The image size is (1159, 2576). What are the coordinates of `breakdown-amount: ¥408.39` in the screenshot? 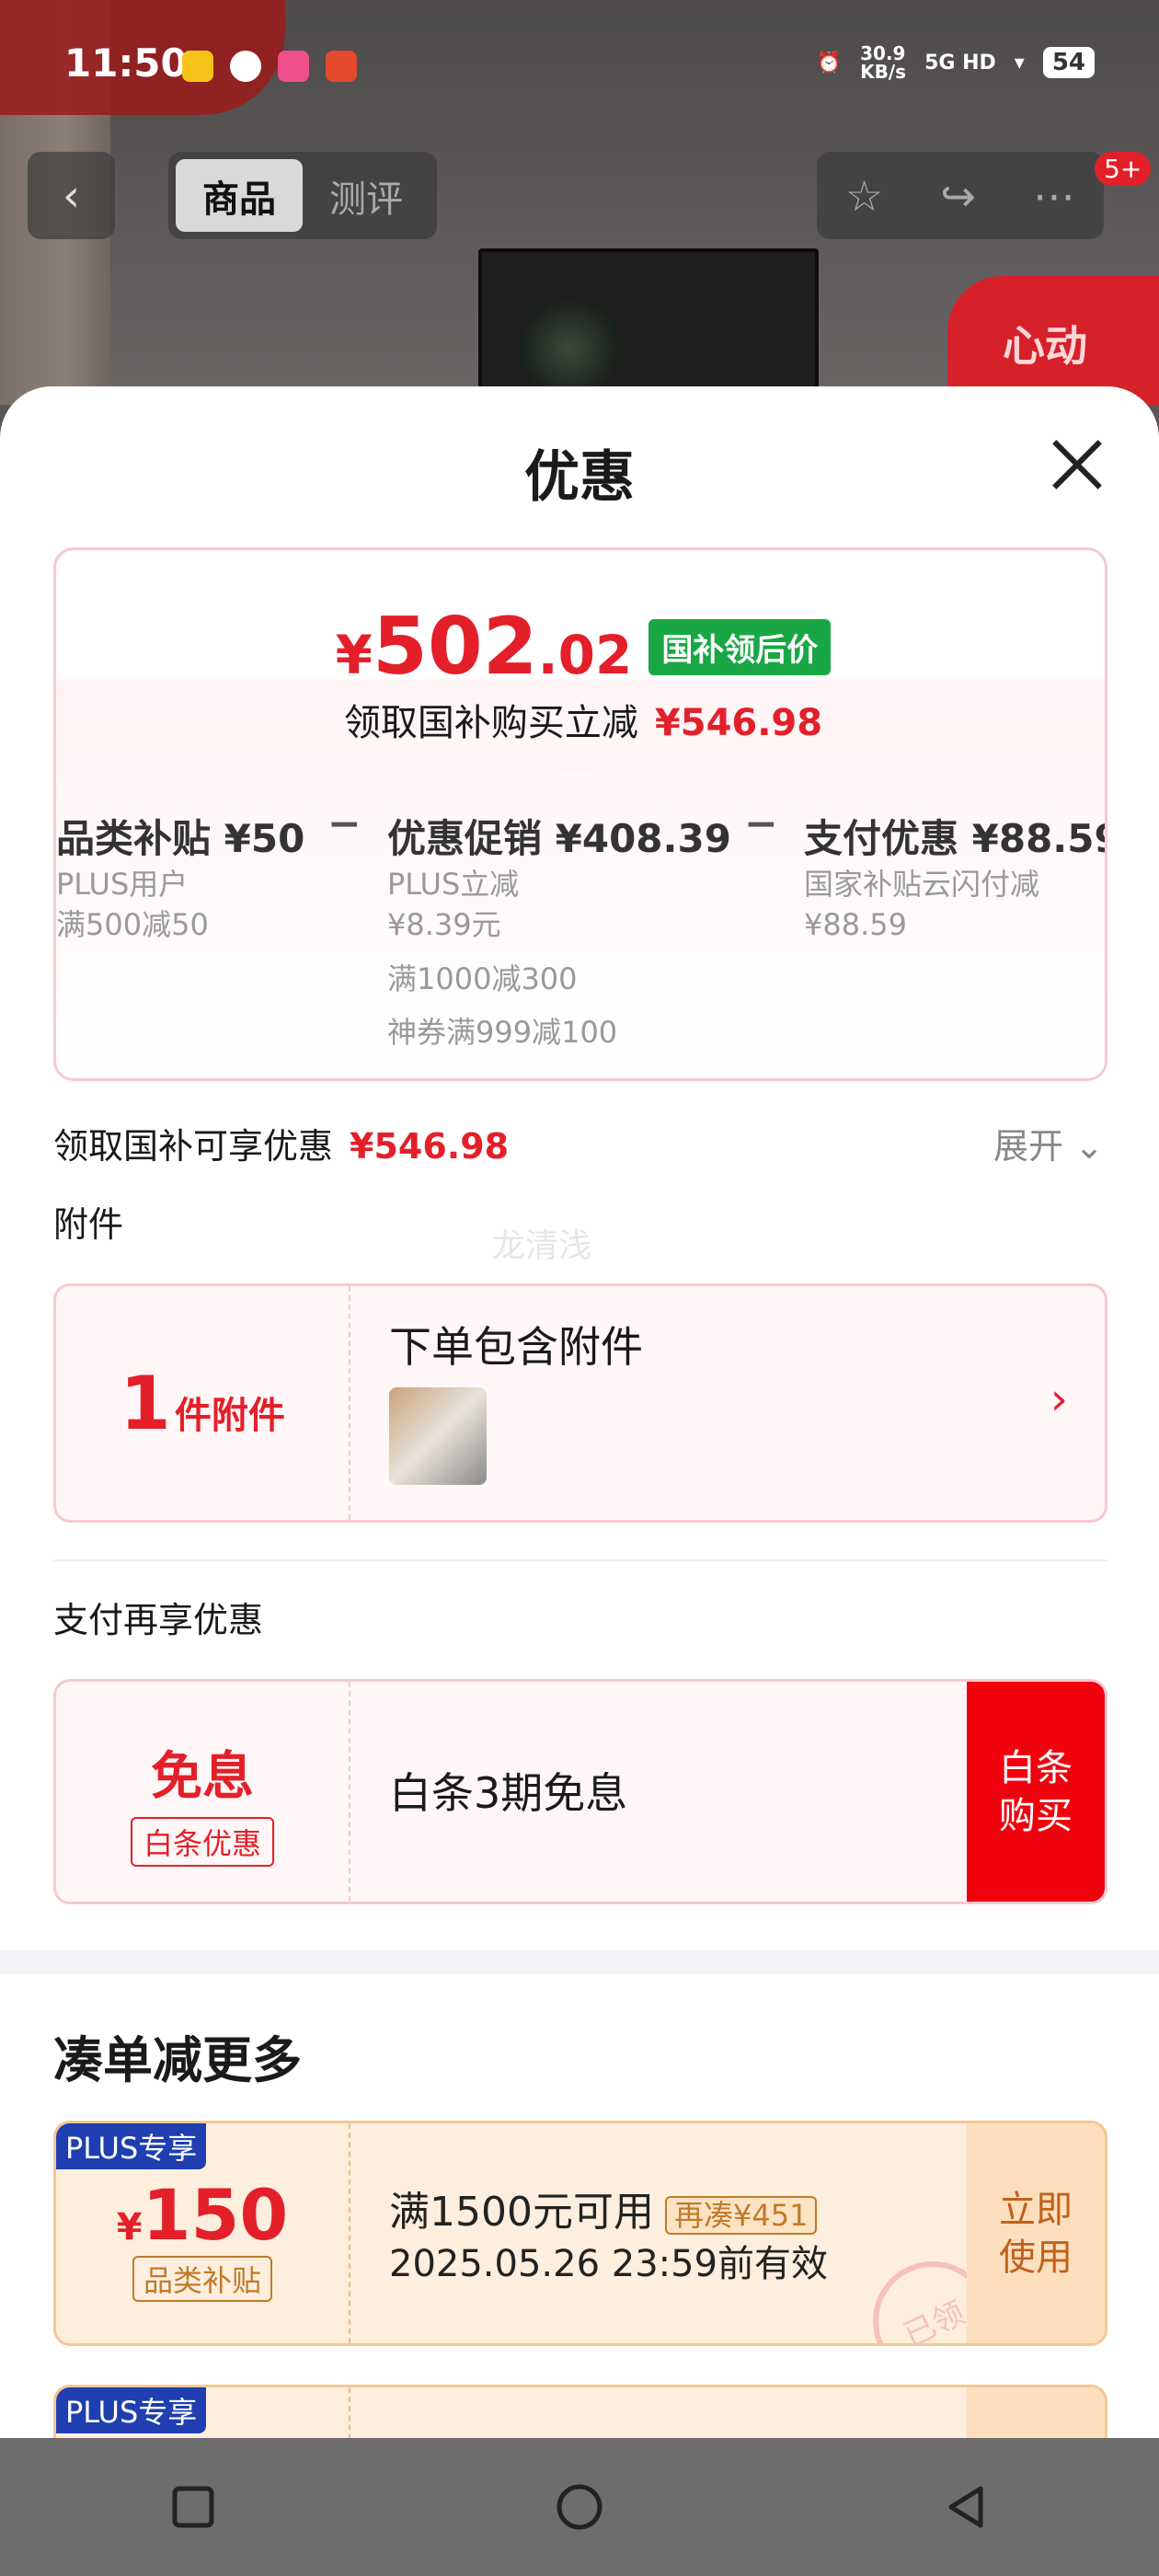 It's located at (643, 838).